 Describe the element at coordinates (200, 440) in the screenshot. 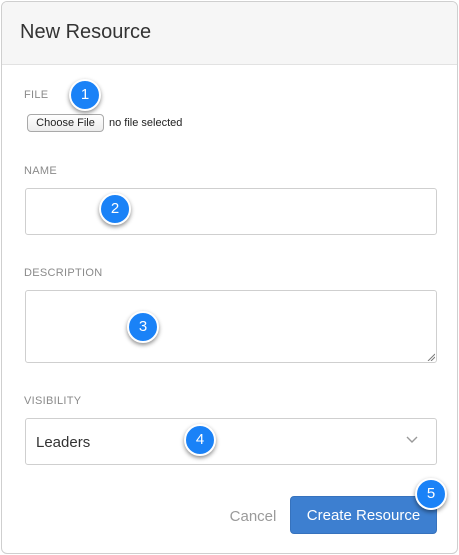

I see `callout-badge-4: 4` at that location.